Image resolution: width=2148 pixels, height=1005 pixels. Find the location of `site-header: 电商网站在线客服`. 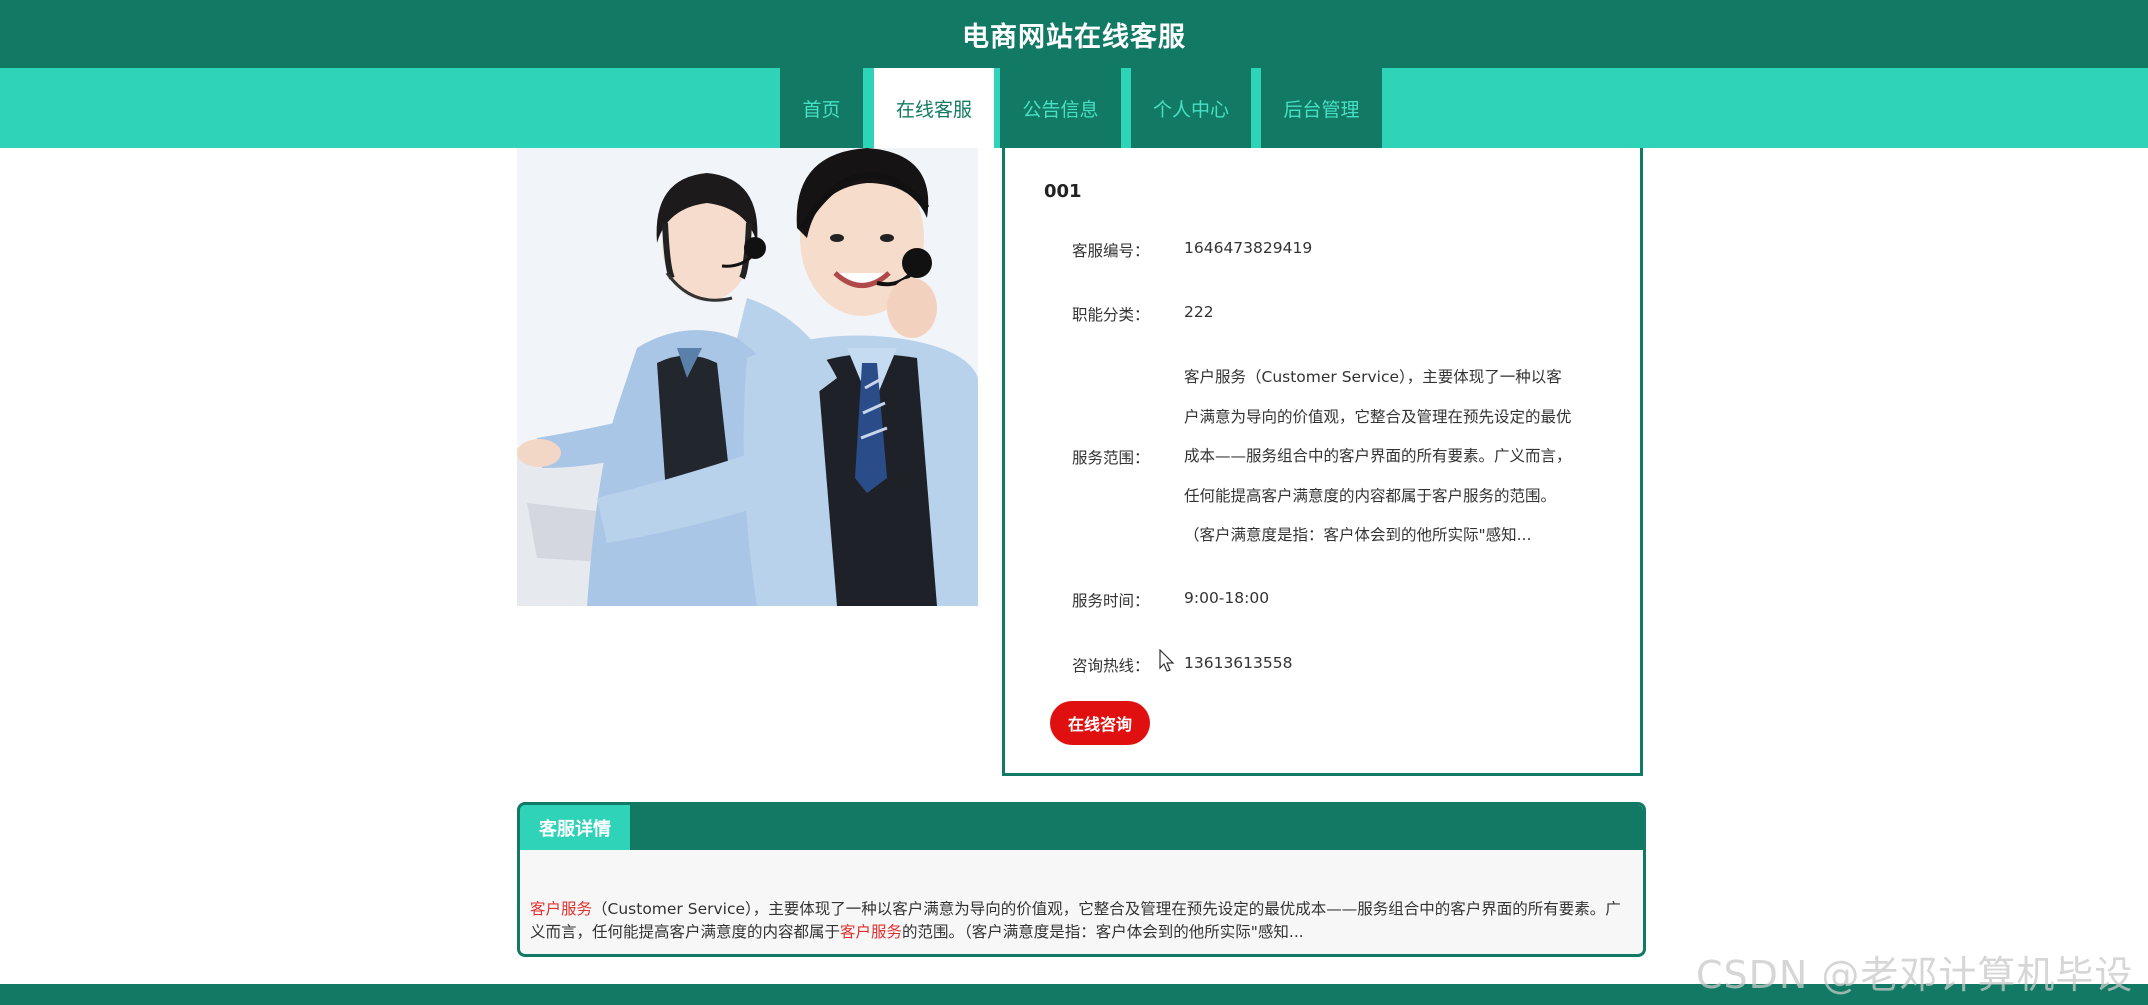

site-header: 电商网站在线客服 is located at coordinates (1074, 34).